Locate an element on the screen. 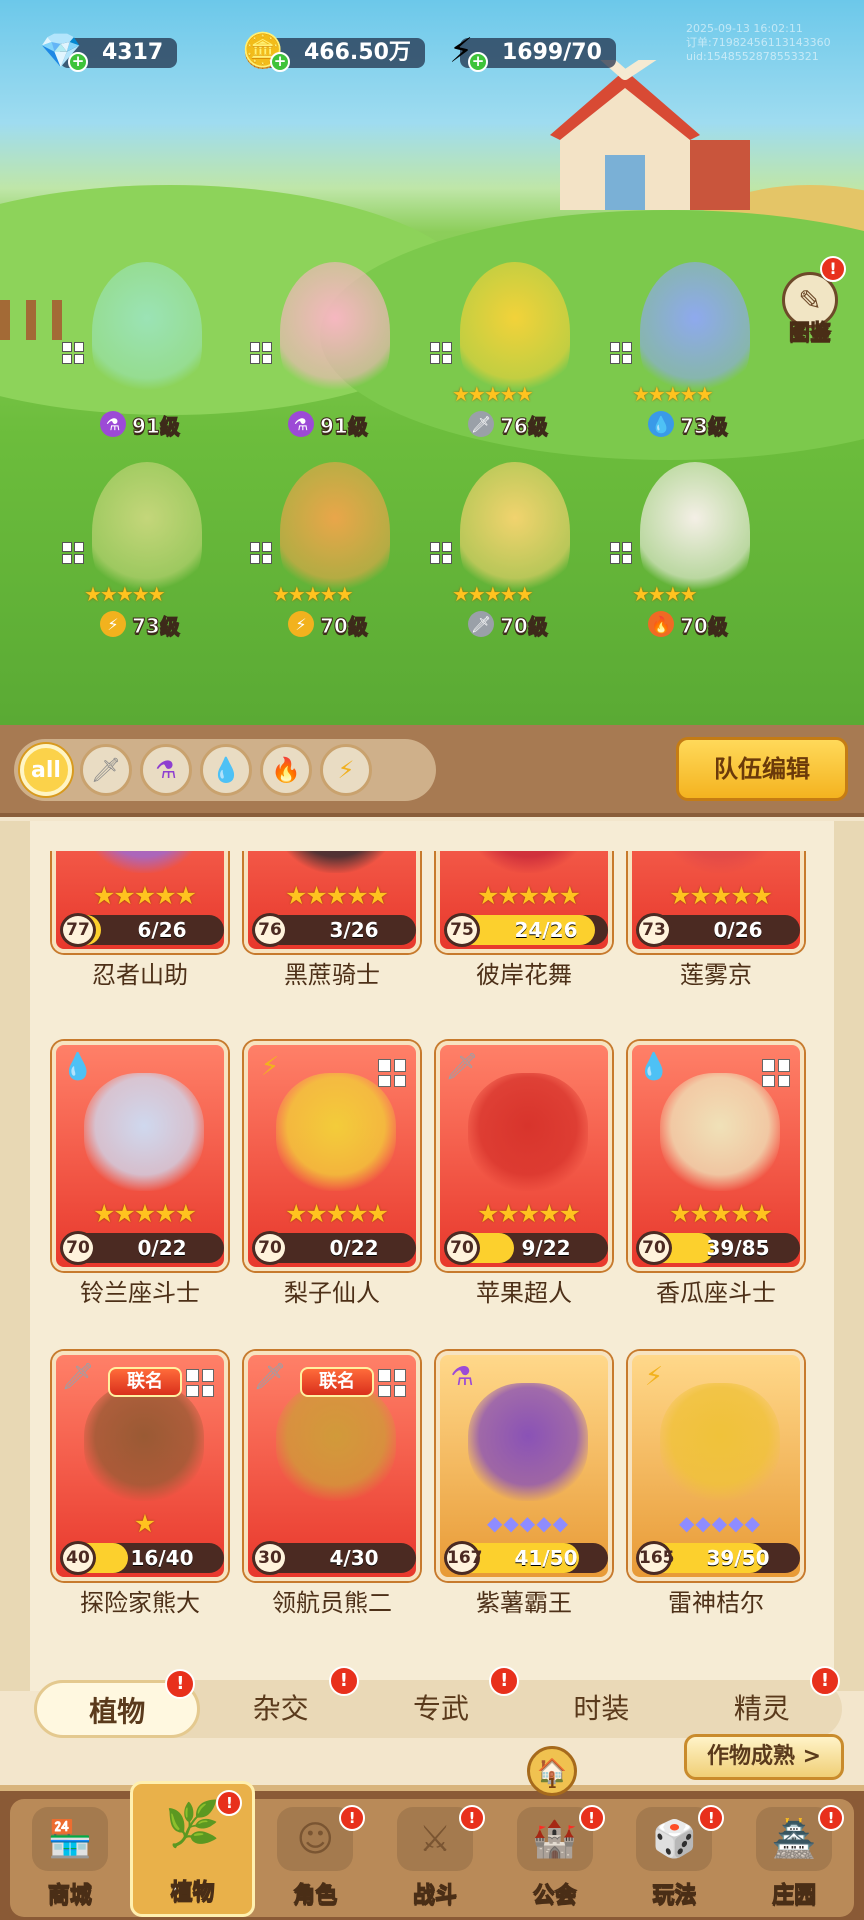 The height and width of the screenshot is (1920, 864). nav-manor: 🏯 庄园 ! is located at coordinates (794, 1858).